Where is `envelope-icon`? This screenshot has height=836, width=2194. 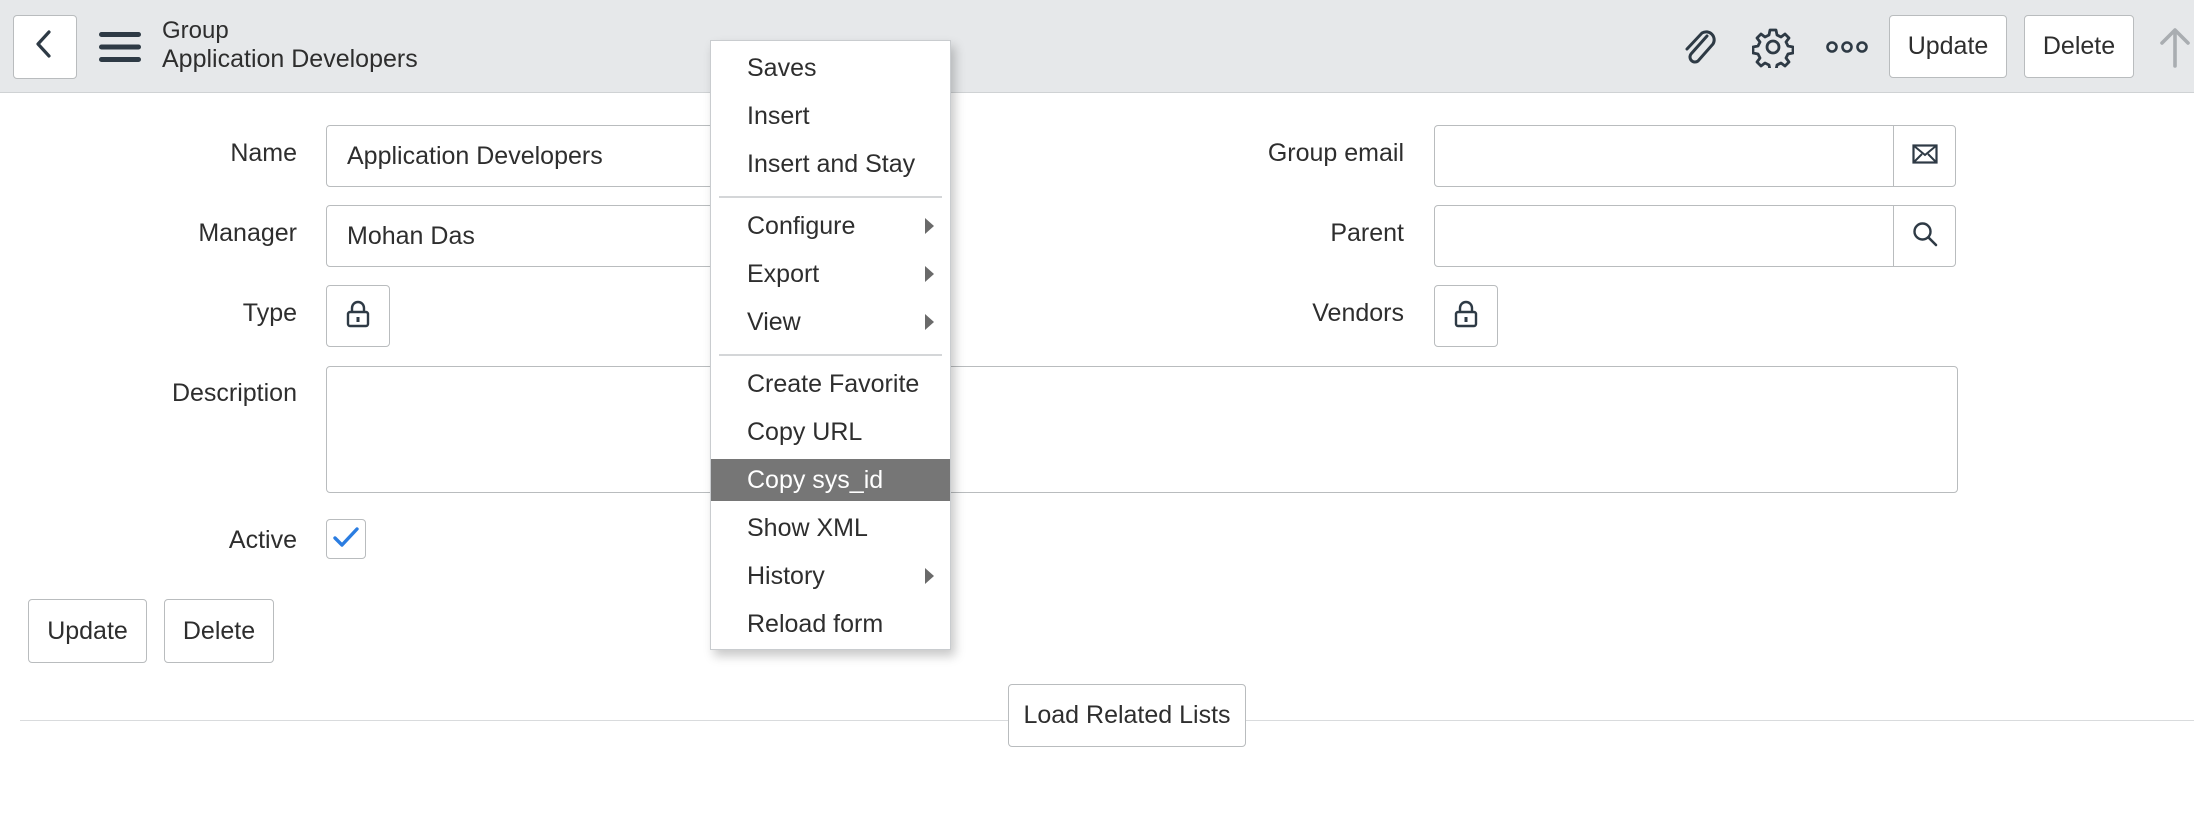
envelope-icon is located at coordinates (1924, 156).